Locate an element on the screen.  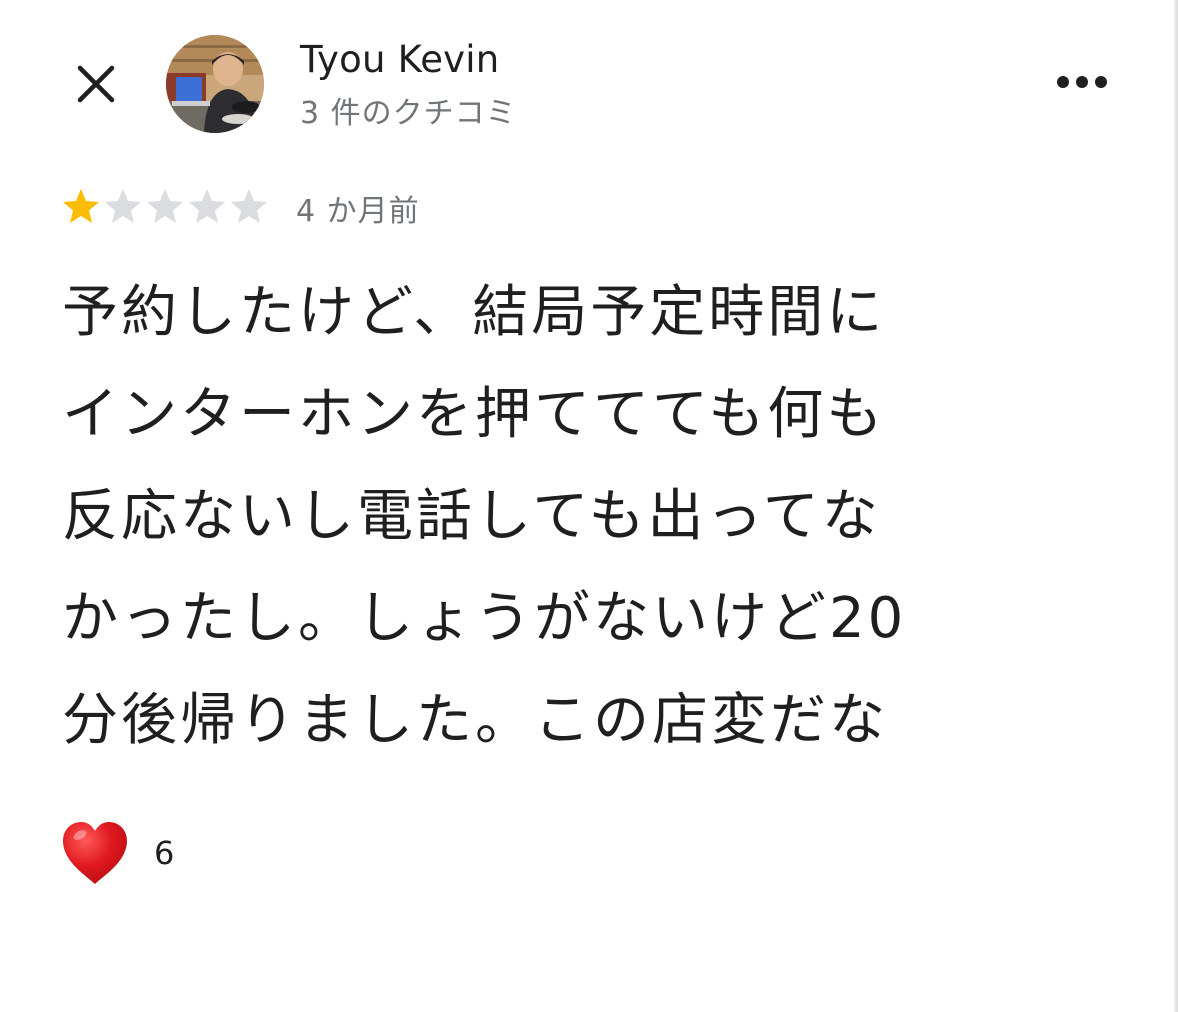
like-button: 6 is located at coordinates (117, 853).